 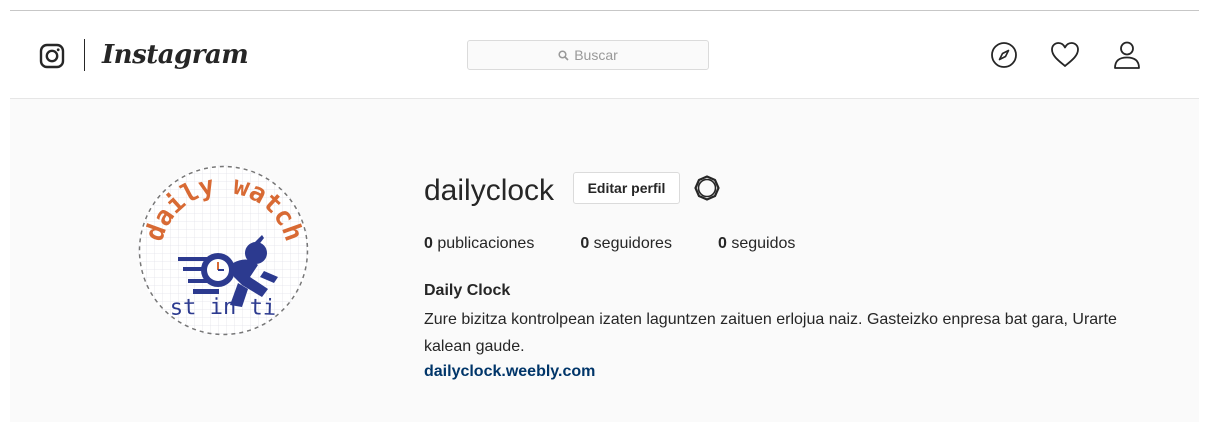 I want to click on profile-full-name: Daily Clock, so click(x=467, y=290).